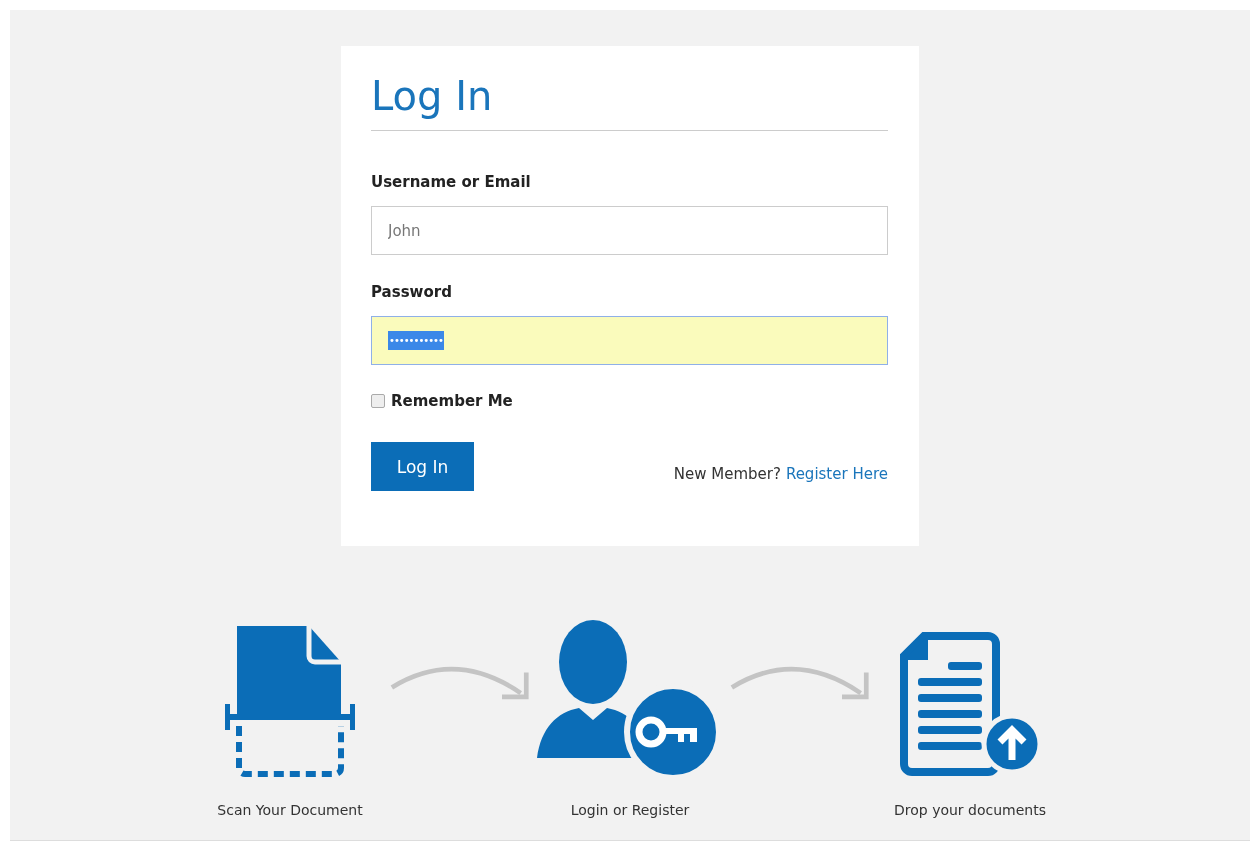  I want to click on field-label: Username or Email, so click(451, 182).